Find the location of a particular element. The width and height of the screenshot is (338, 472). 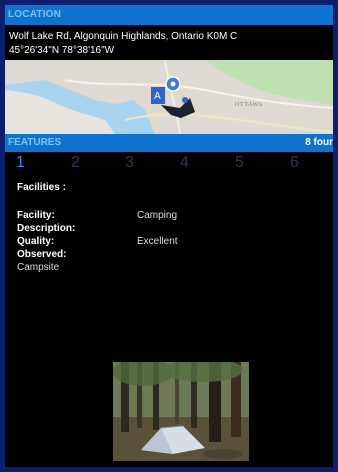

facility-value: Camping is located at coordinates (157, 215).